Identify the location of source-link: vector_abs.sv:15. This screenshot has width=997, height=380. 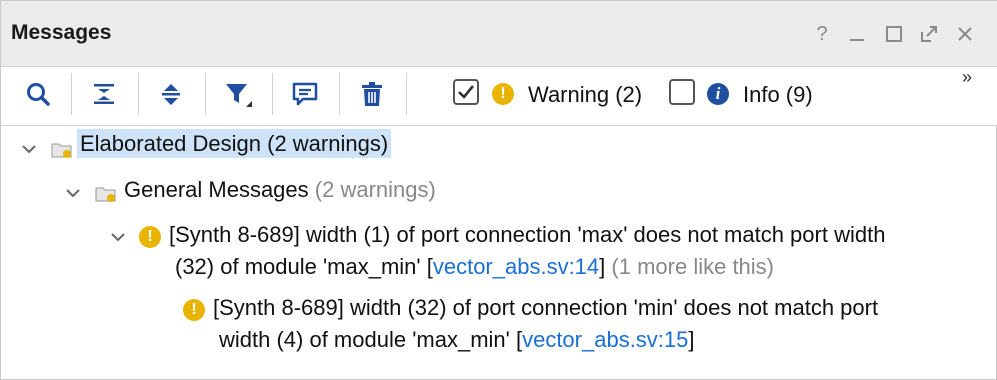
(605, 339).